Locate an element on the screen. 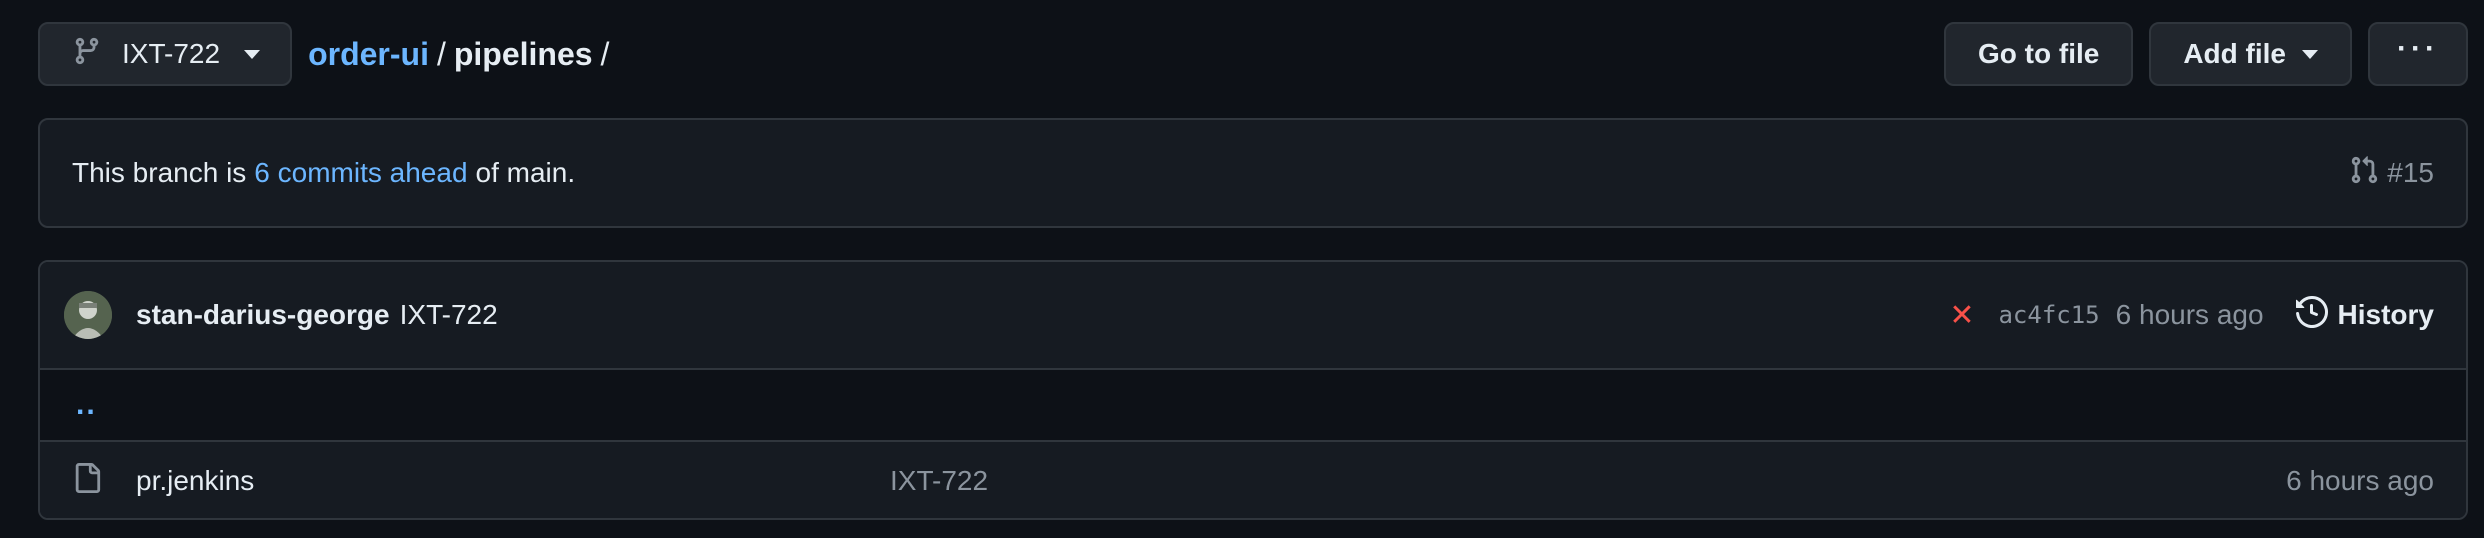 The image size is (2484, 538). x-icon: ✕ is located at coordinates (1961, 315).